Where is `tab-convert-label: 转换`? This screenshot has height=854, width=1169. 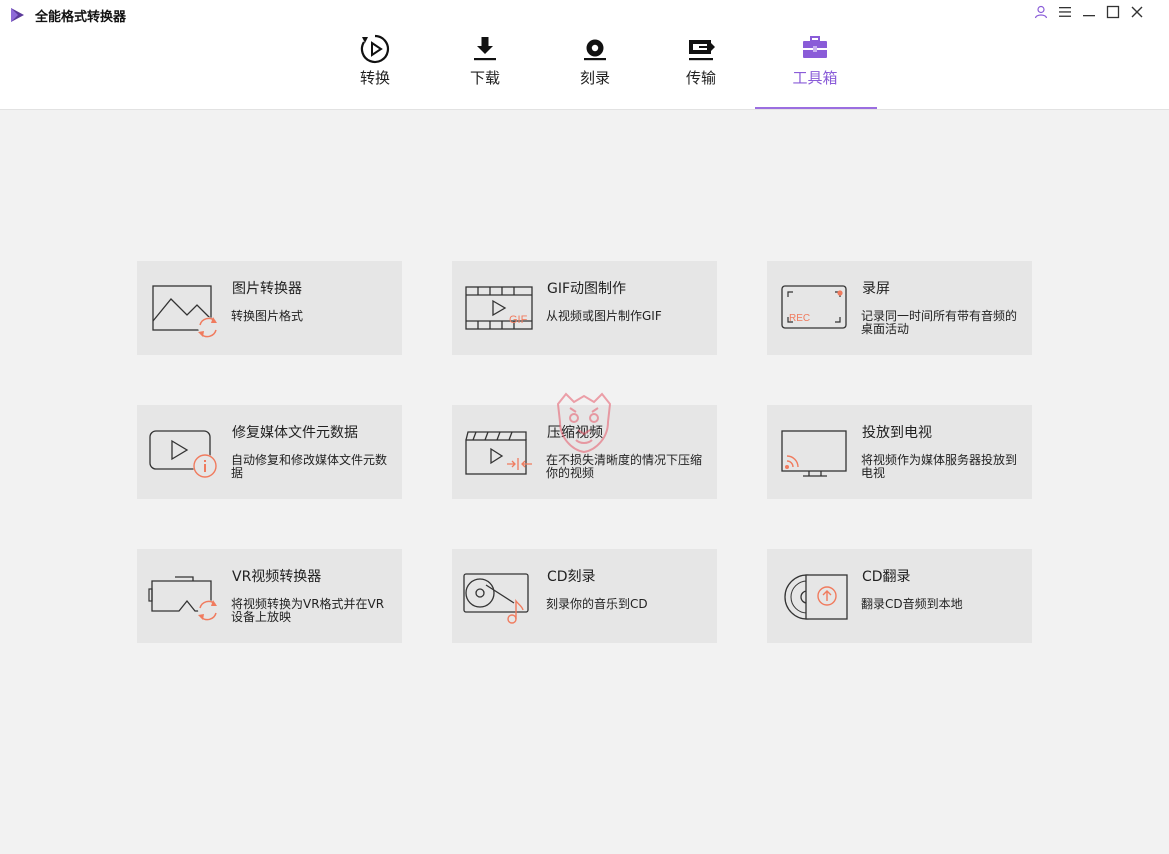
tab-convert-label: 转换 is located at coordinates (374, 78).